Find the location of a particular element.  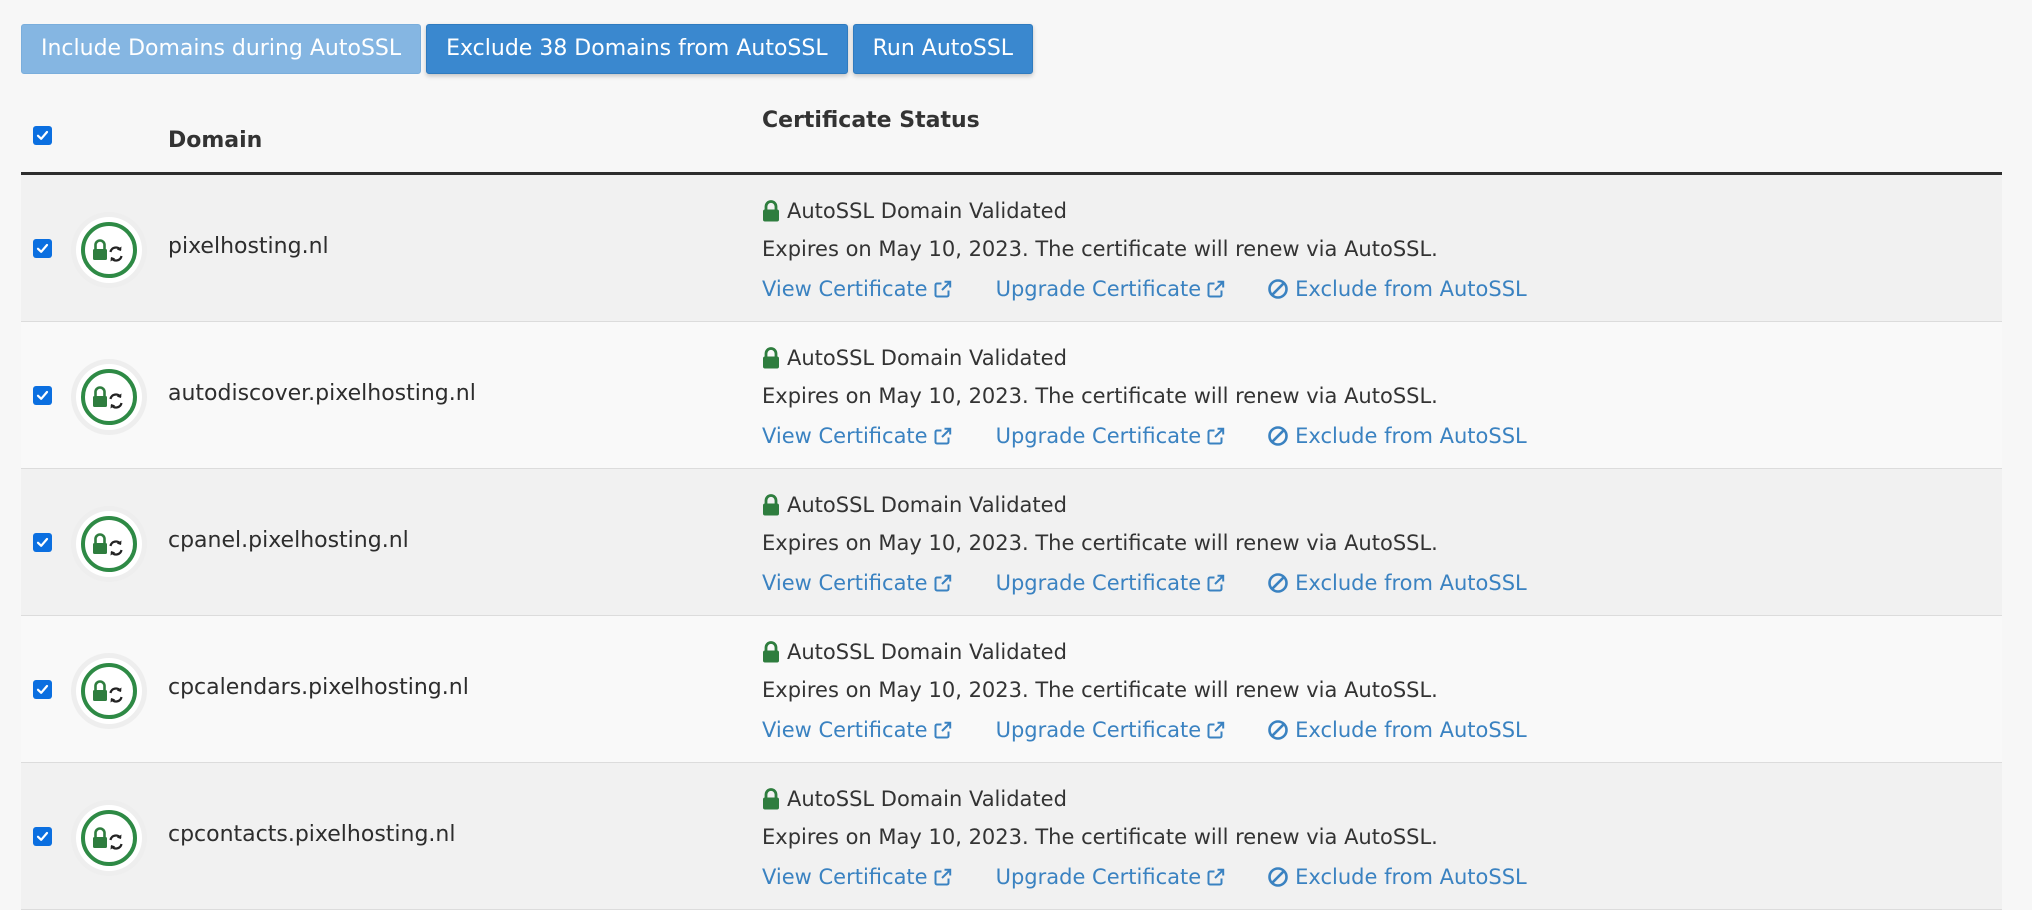

domain-name: cpcalendars.pixelhosting.nl is located at coordinates (318, 687).